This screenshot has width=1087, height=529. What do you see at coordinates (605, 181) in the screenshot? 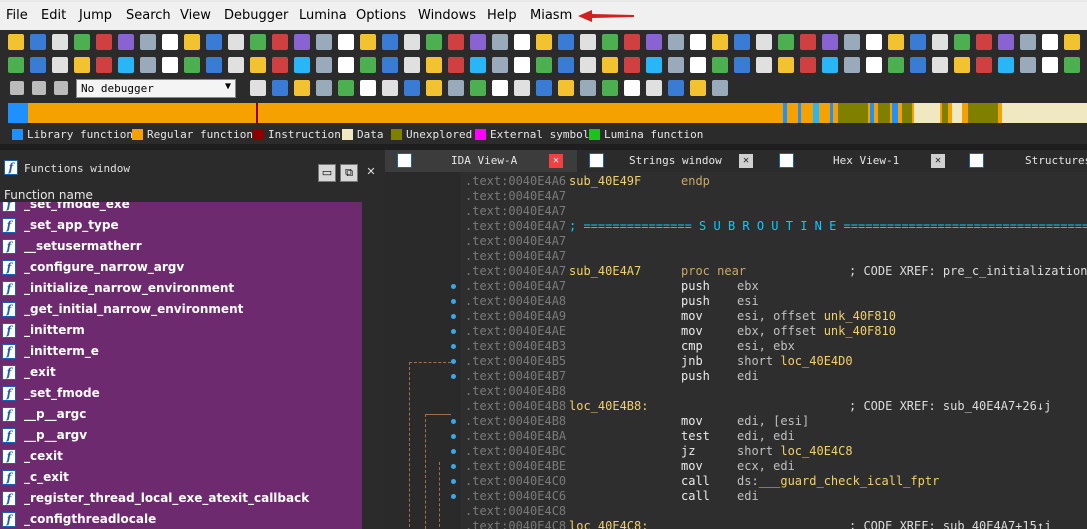
I see `disasm-label: sub_40E49F` at bounding box center [605, 181].